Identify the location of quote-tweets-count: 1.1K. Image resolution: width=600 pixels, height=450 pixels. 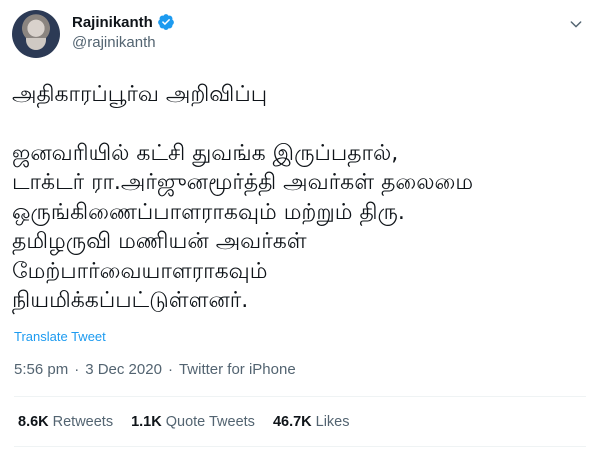
(146, 422).